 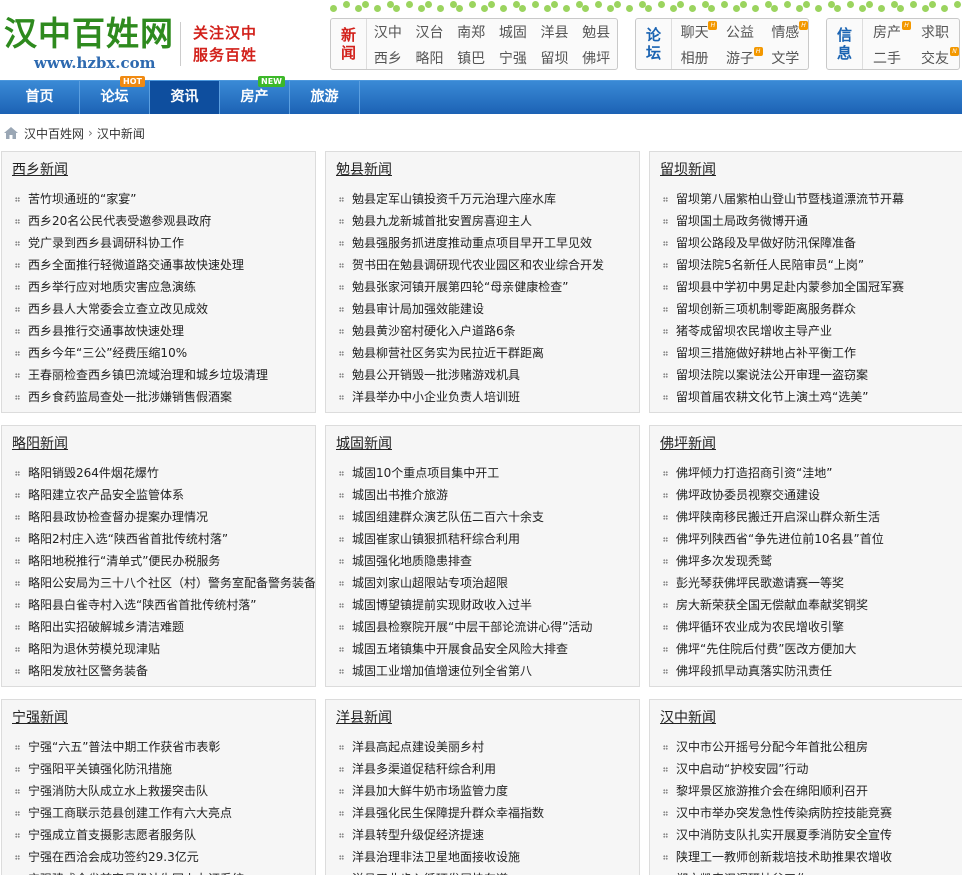 I want to click on news-link: 洋县多渠道促秸秆综合利用, so click(x=424, y=769).